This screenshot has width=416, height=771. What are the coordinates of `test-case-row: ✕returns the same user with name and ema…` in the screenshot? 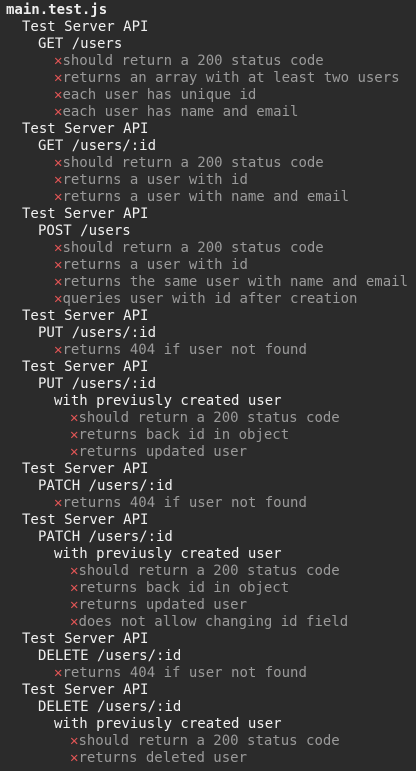 It's located at (211, 282).